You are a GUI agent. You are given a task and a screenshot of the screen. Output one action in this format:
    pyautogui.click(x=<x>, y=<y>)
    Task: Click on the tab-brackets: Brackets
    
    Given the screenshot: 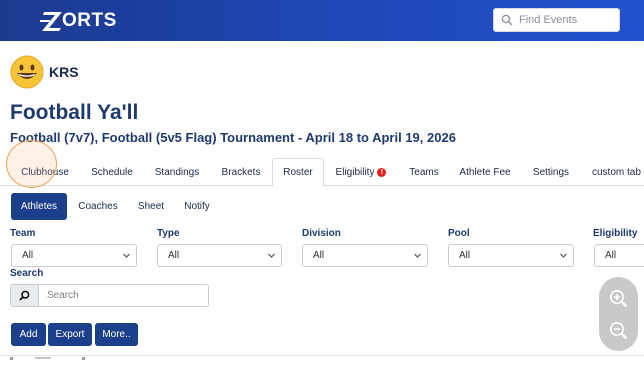 What is the action you would take?
    pyautogui.click(x=241, y=172)
    